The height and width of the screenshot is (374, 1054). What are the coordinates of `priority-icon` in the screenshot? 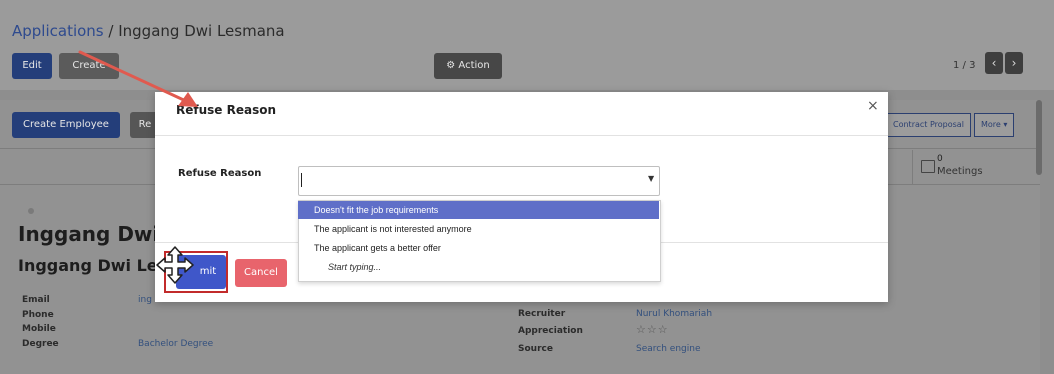 It's located at (31, 211).